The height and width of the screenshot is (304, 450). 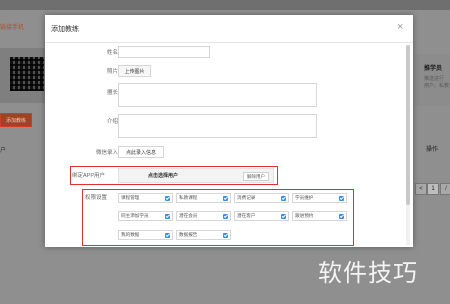 What do you see at coordinates (203, 235) in the screenshot?
I see `permission-item: 数据报告` at bounding box center [203, 235].